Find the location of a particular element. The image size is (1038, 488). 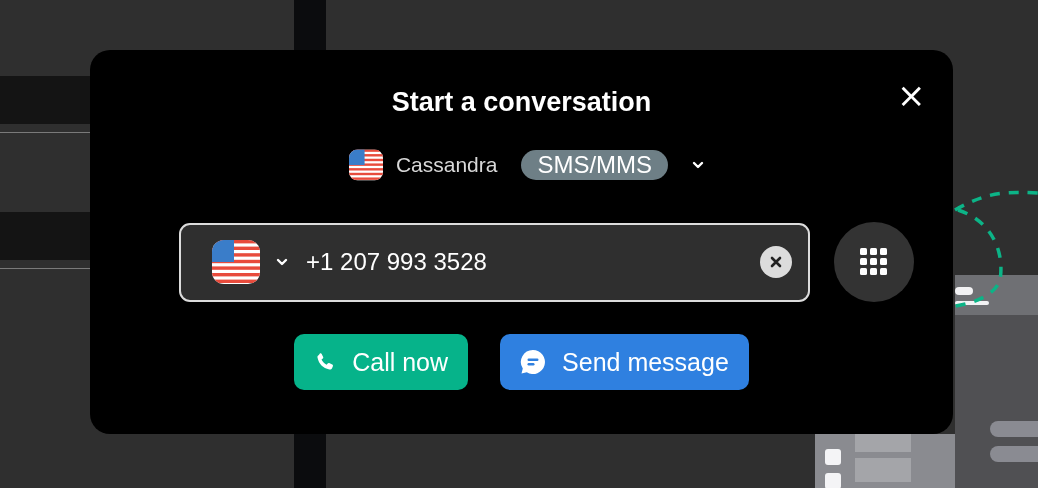

sender-dropdown-button is located at coordinates (698, 165).